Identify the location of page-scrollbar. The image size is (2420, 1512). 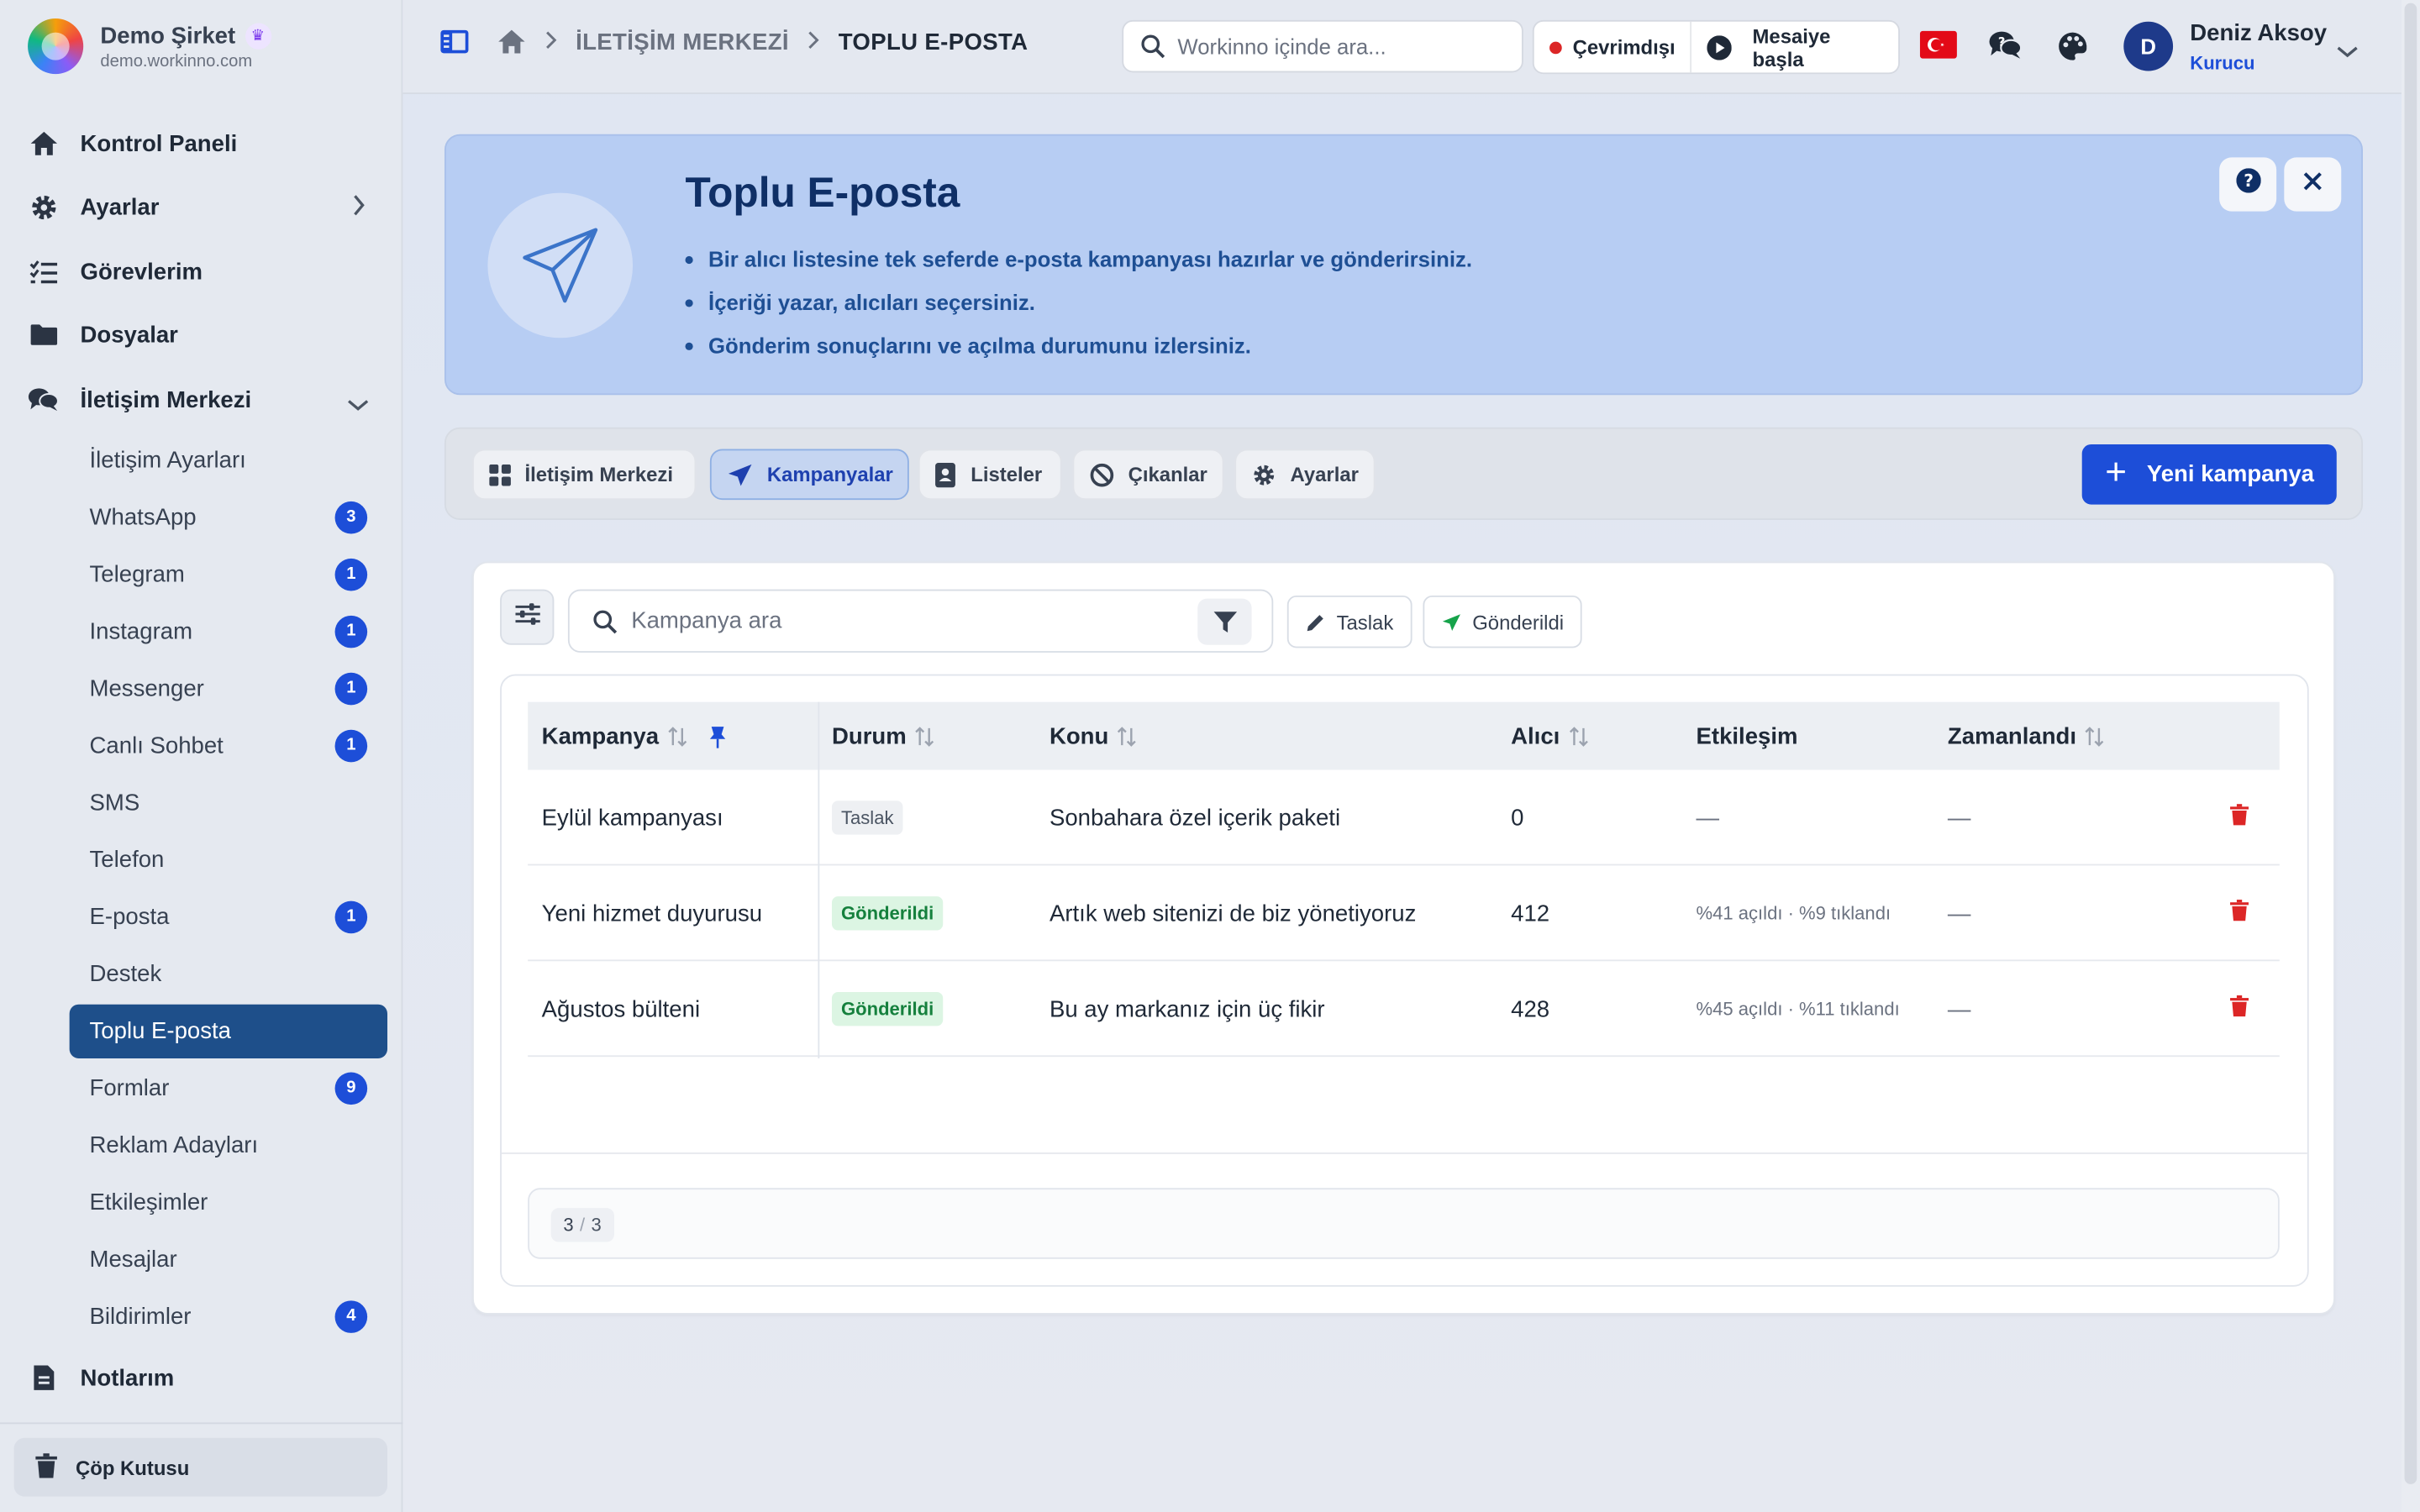
(2410, 756).